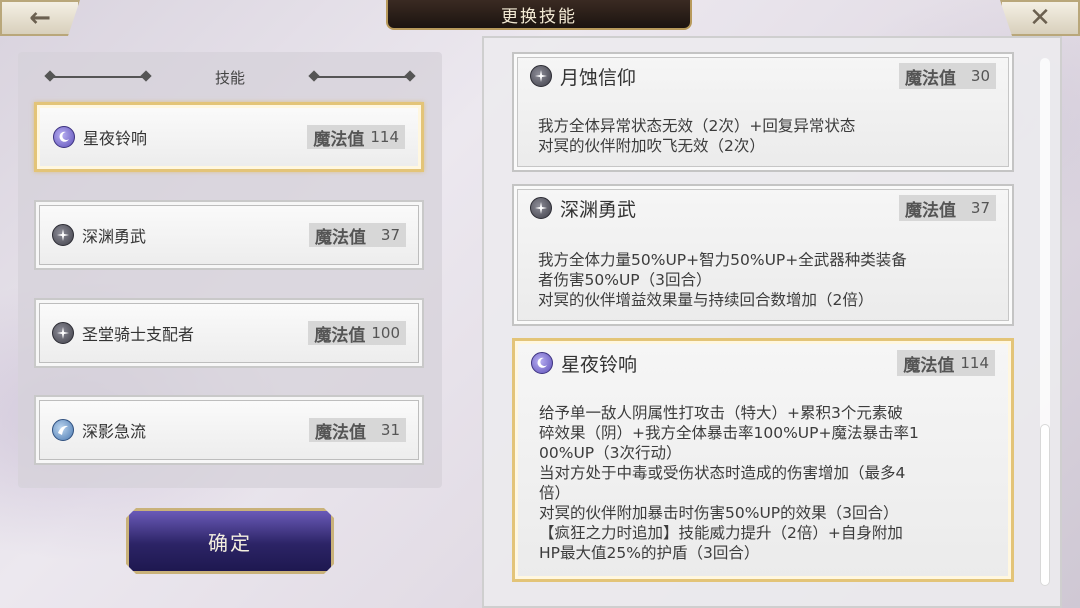 Image resolution: width=1080 pixels, height=608 pixels. What do you see at coordinates (555, 493) in the screenshot?
I see `description-line: 倍）` at bounding box center [555, 493].